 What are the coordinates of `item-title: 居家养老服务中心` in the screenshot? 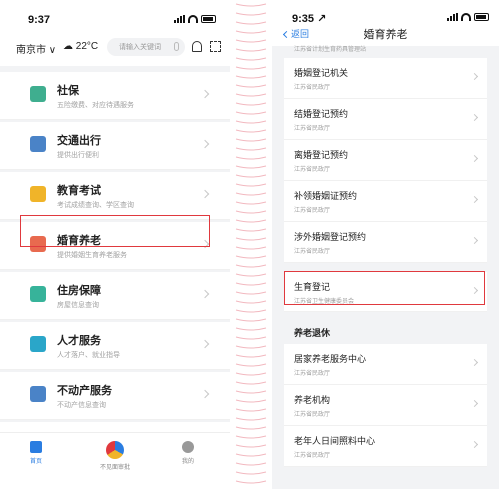 It's located at (330, 359).